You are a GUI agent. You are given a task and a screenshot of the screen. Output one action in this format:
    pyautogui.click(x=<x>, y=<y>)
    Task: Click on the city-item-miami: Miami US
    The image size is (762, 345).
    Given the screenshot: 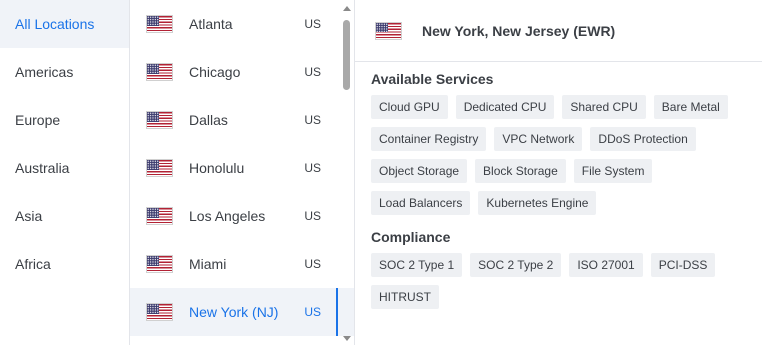 What is the action you would take?
    pyautogui.click(x=242, y=264)
    